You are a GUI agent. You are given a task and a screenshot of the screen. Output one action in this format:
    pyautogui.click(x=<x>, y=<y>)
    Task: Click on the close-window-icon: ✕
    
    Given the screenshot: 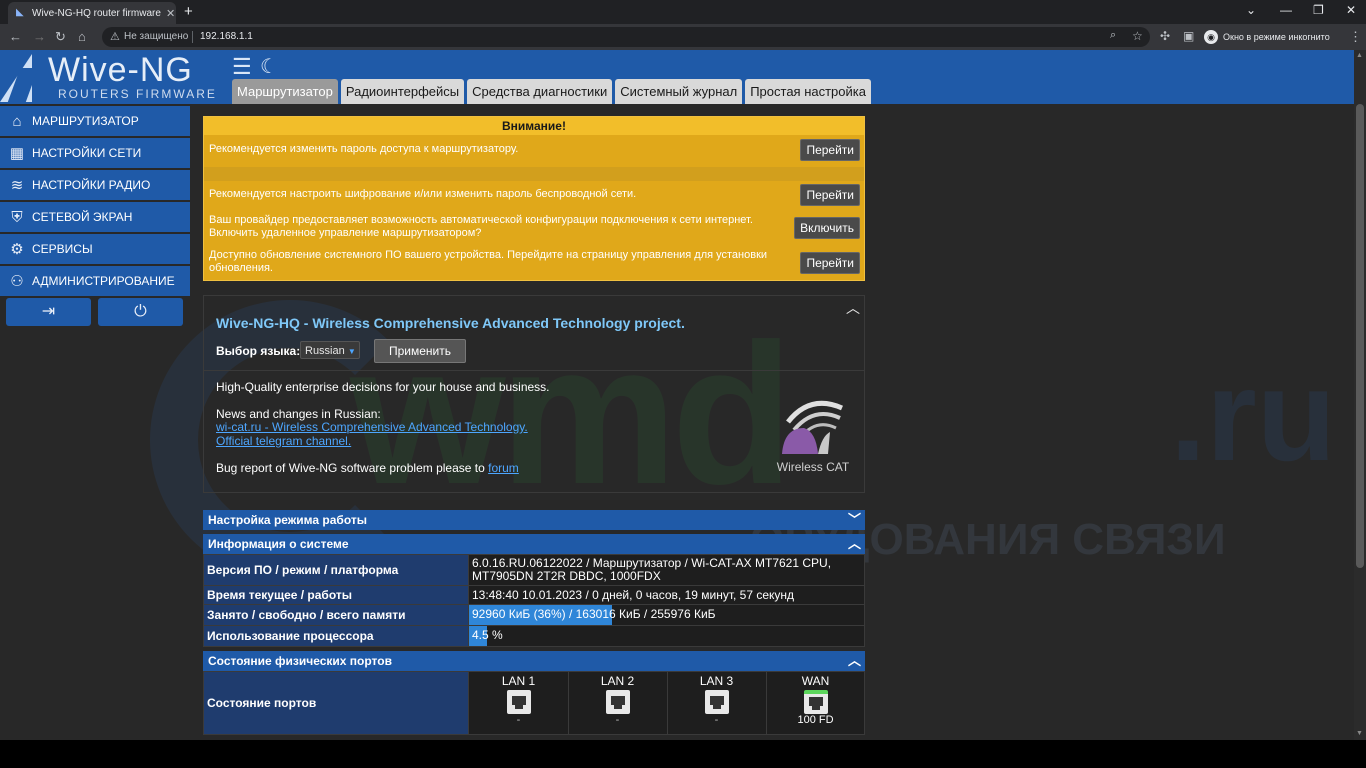 What is the action you would take?
    pyautogui.click(x=1351, y=10)
    